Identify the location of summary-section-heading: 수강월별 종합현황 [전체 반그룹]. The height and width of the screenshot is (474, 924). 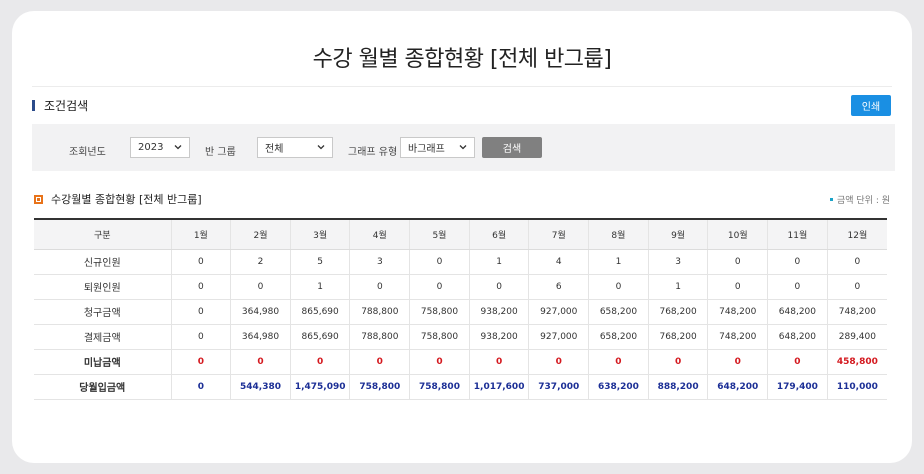
(118, 199).